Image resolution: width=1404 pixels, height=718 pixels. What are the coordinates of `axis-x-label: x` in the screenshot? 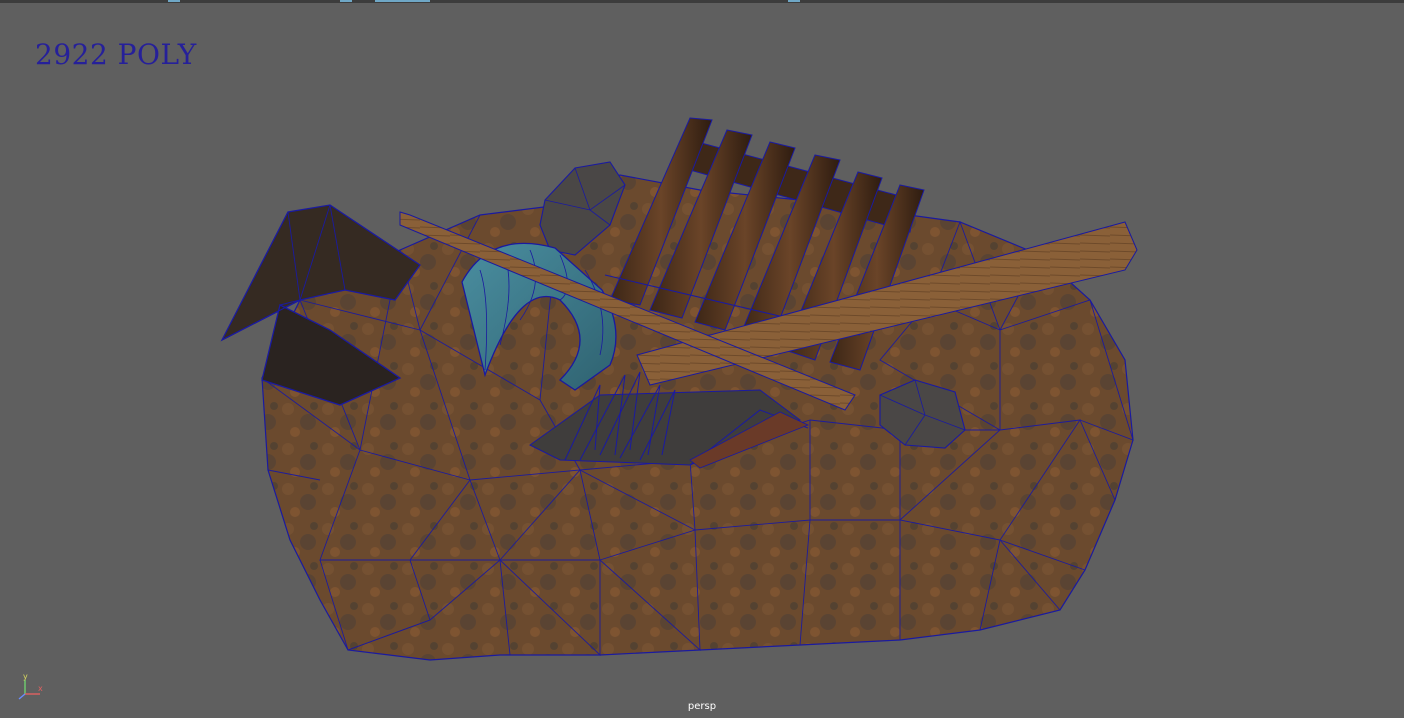 It's located at (40, 688).